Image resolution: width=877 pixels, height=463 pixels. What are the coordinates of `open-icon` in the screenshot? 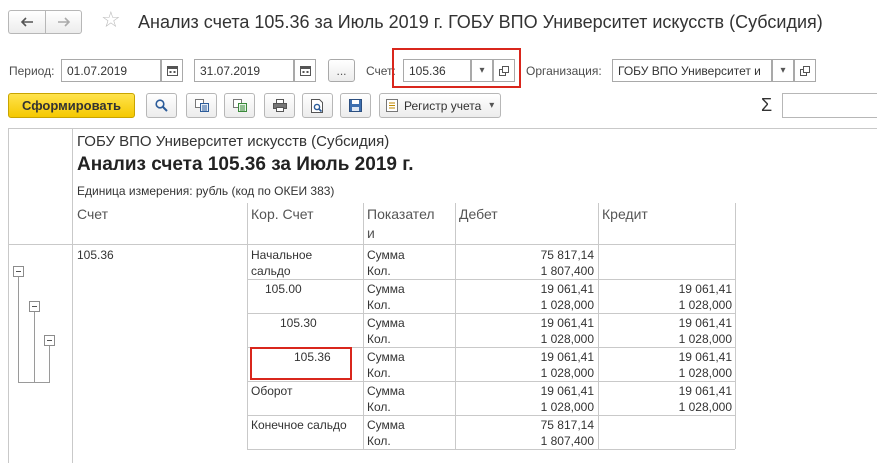 It's located at (805, 70).